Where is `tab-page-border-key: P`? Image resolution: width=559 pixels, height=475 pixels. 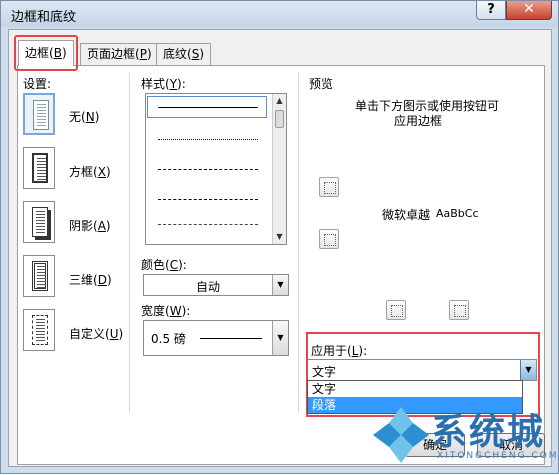
tab-page-border-key: P is located at coordinates (143, 54).